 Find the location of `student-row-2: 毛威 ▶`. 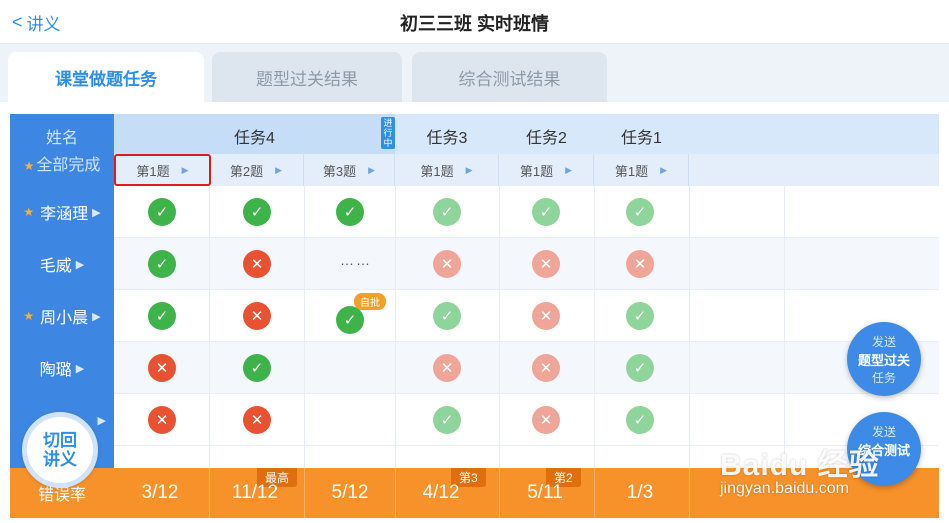

student-row-2: 毛威 ▶ is located at coordinates (62, 264).